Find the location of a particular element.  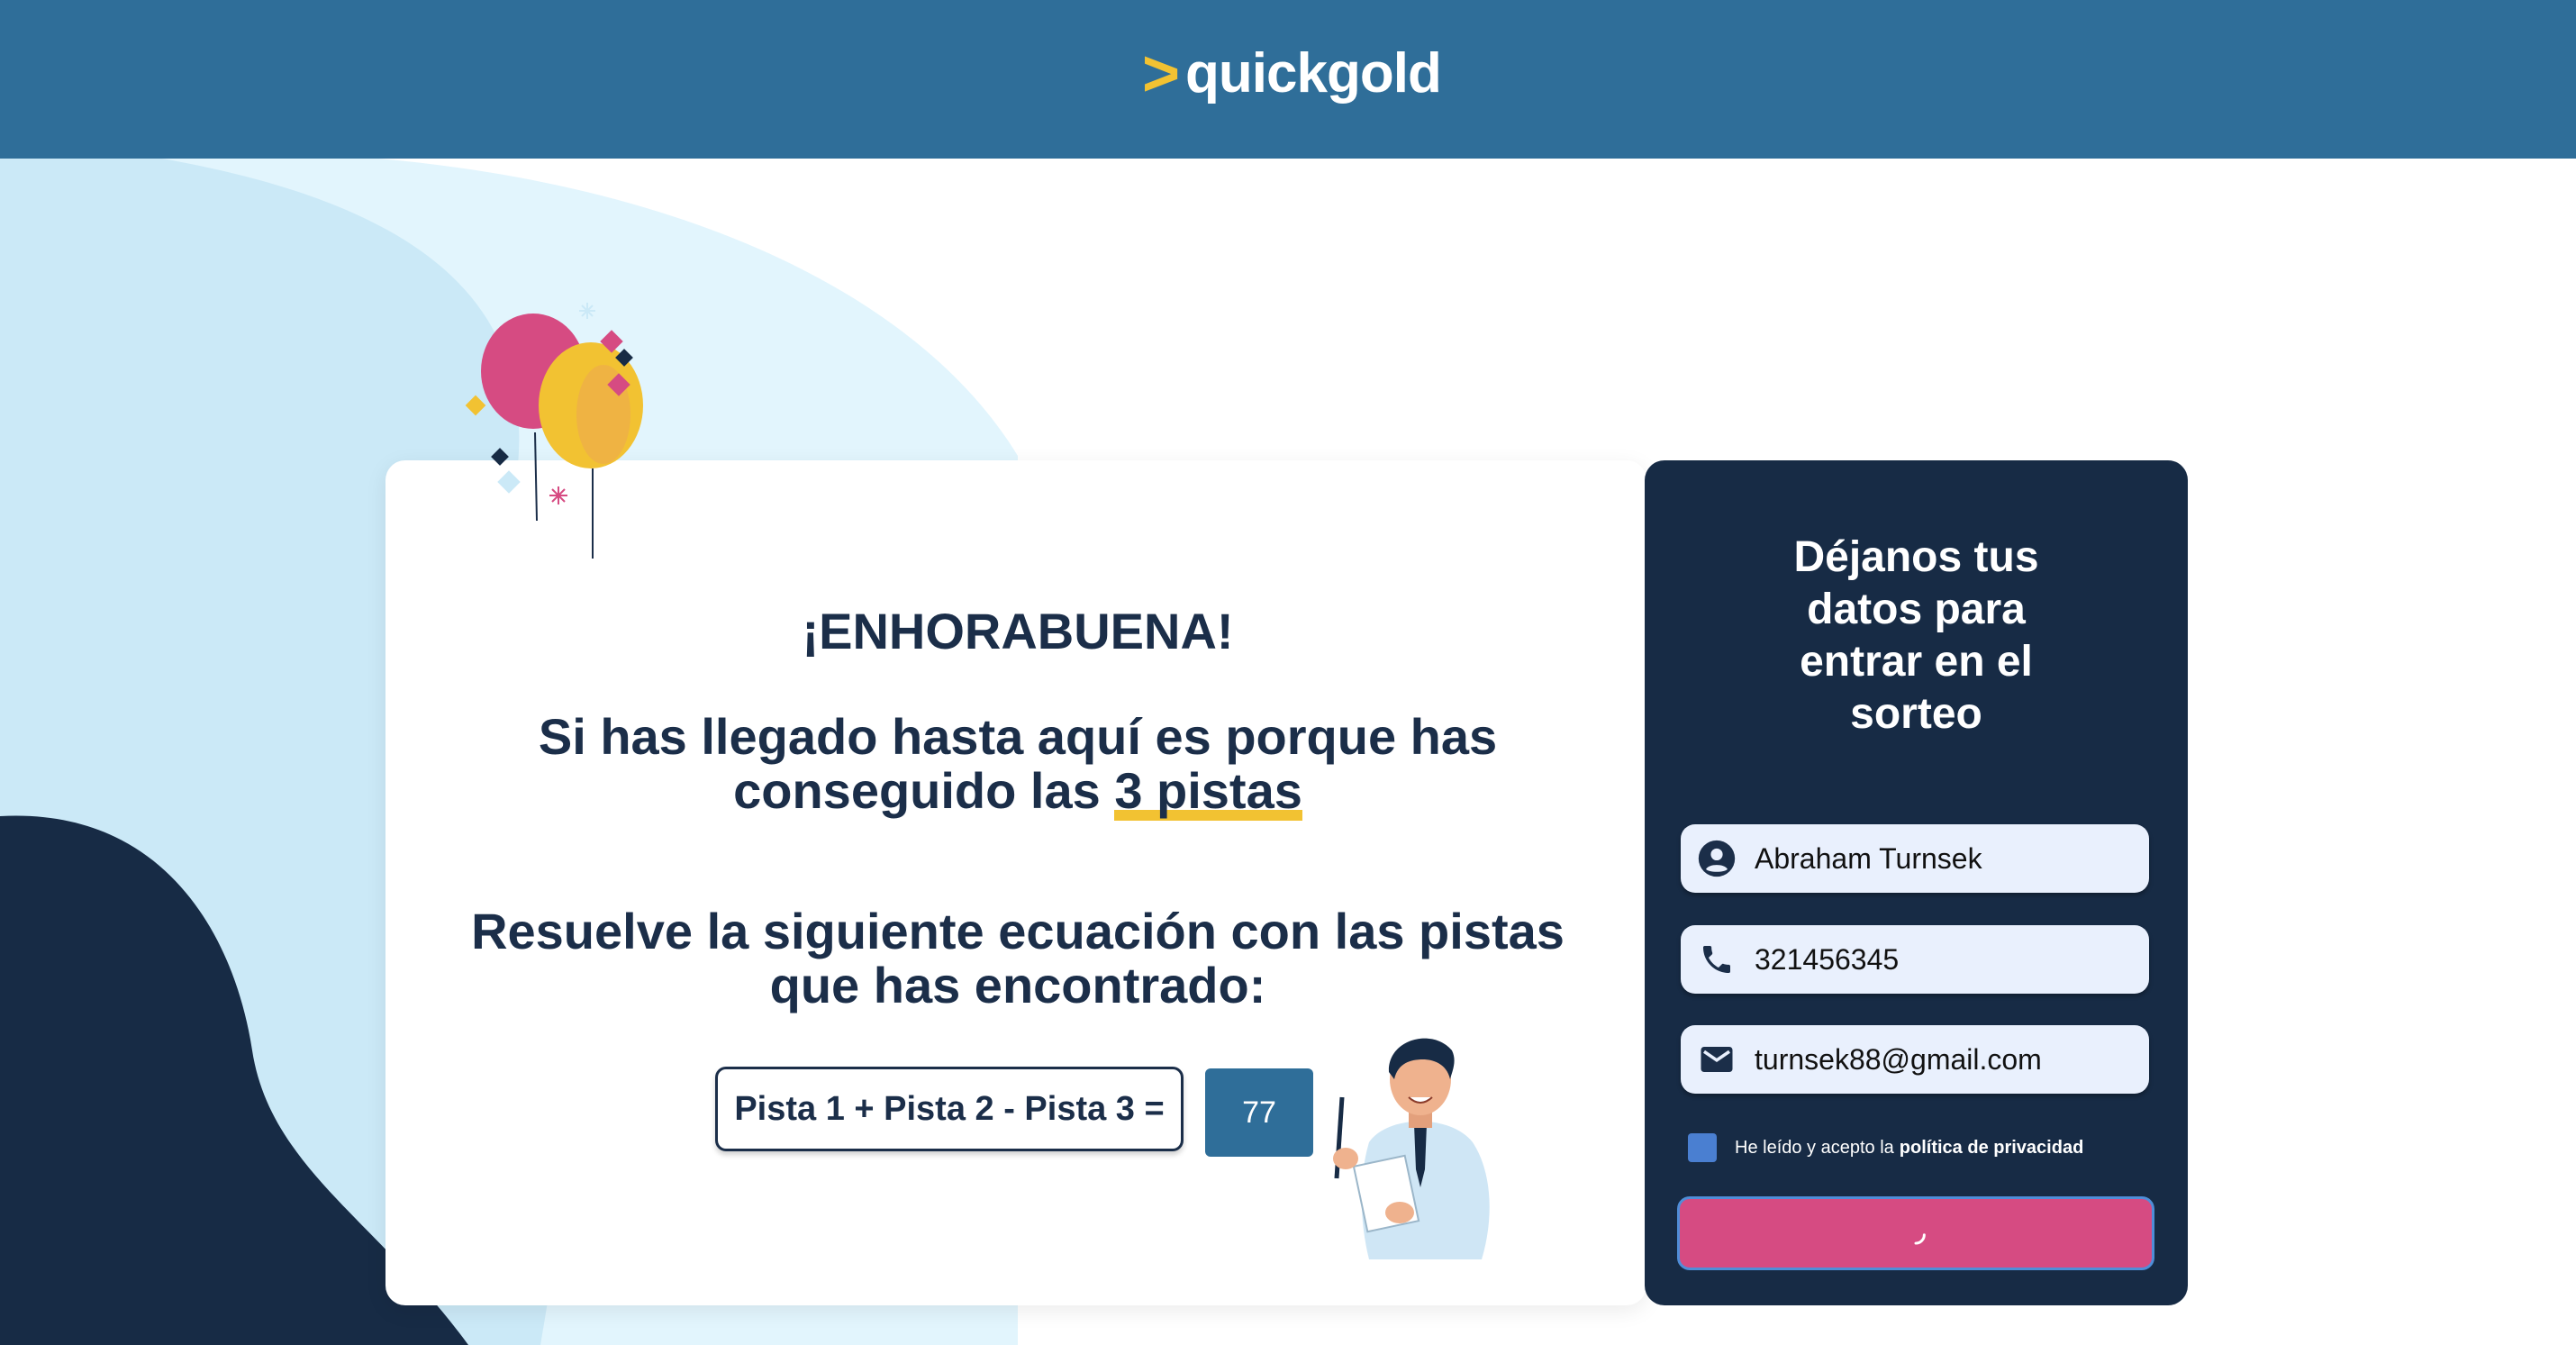

answer-input is located at coordinates (1259, 1112).